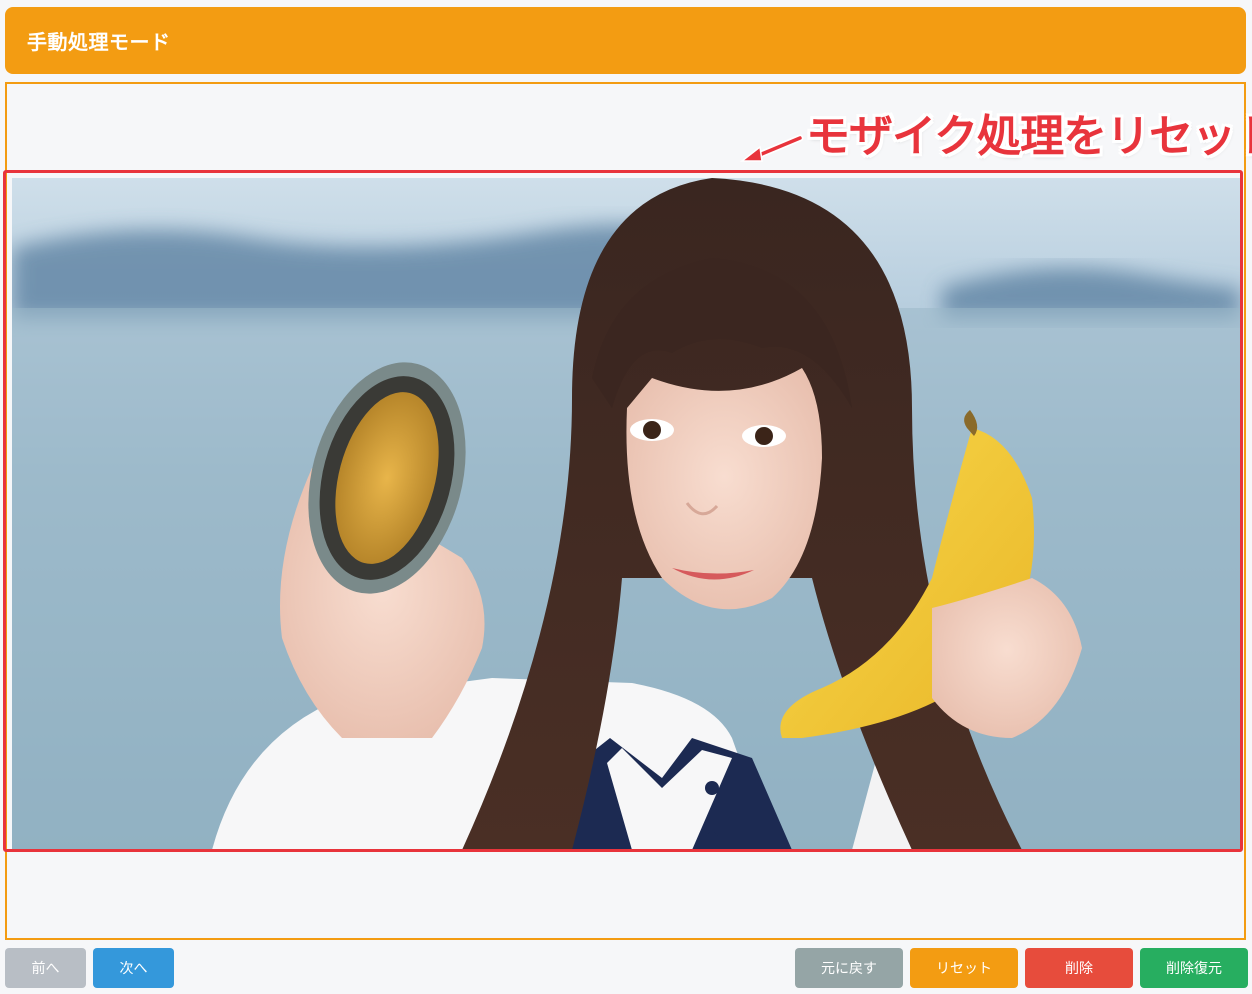  Describe the element at coordinates (99, 42) in the screenshot. I see `page-title: 手動処理モード` at that location.